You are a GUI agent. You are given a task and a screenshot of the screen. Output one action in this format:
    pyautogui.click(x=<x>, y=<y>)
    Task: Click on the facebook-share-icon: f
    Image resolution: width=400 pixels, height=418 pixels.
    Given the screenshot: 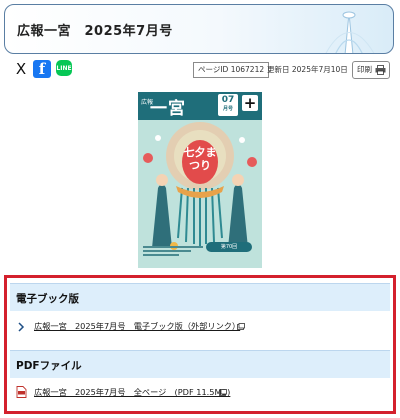 What is the action you would take?
    pyautogui.click(x=42, y=69)
    